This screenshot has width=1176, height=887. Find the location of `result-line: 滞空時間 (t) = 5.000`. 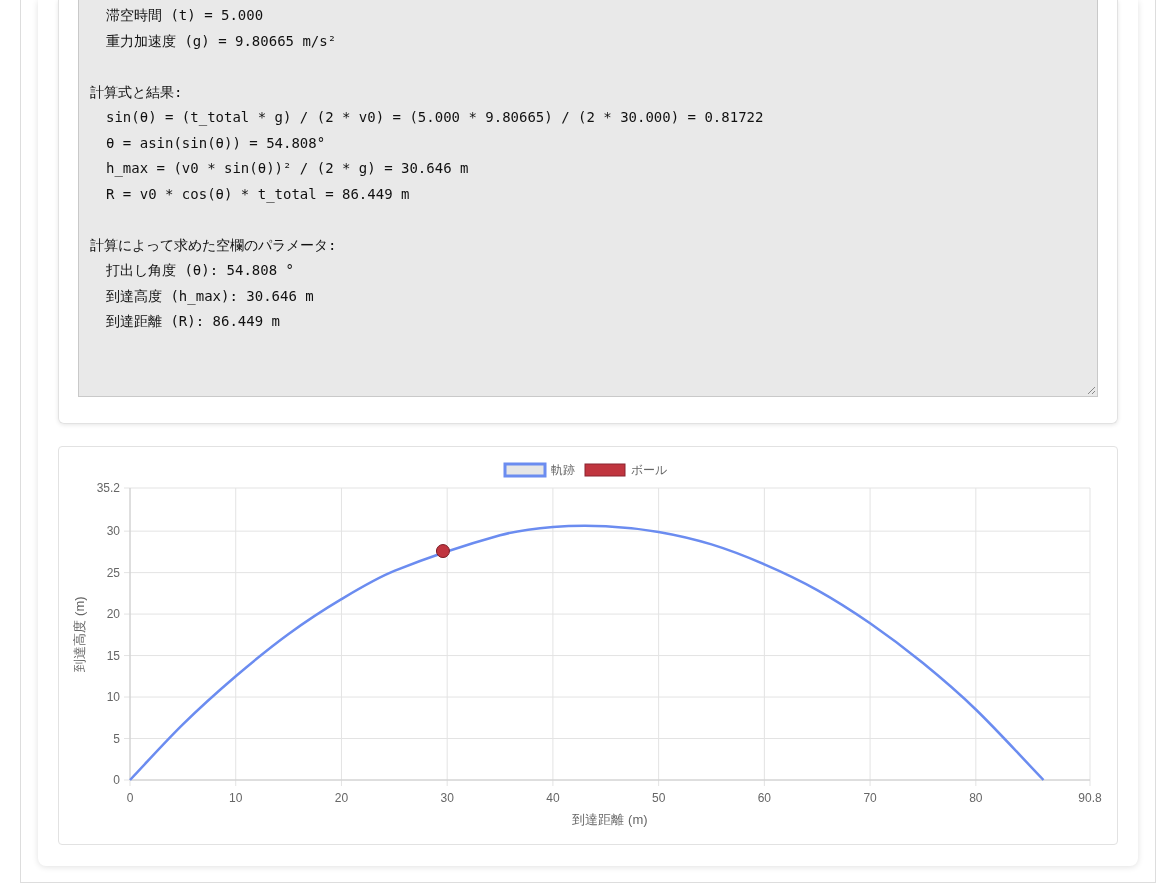

result-line: 滞空時間 (t) = 5.000 is located at coordinates (185, 15).